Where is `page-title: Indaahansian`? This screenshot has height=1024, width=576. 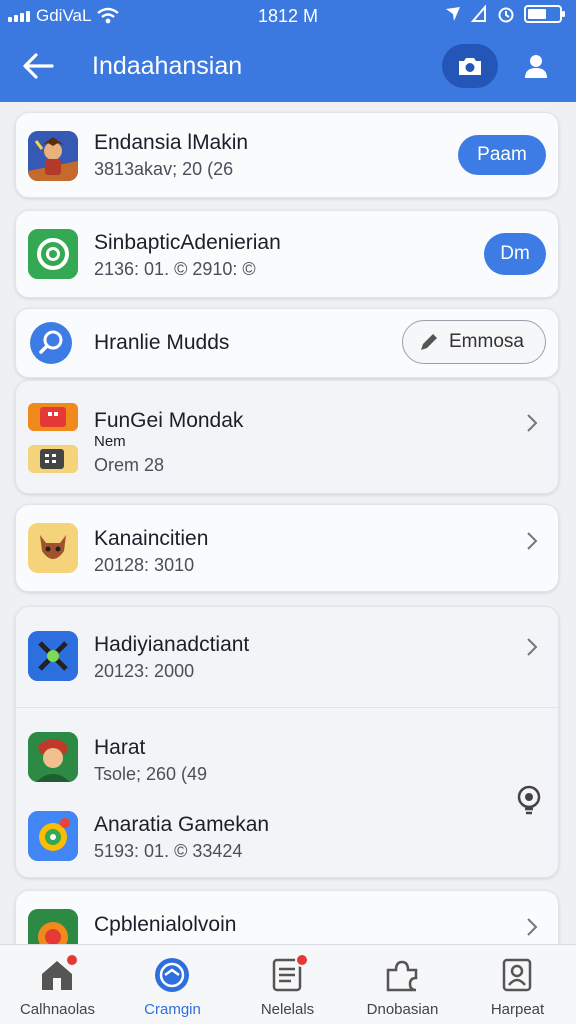 page-title: Indaahansian is located at coordinates (167, 66).